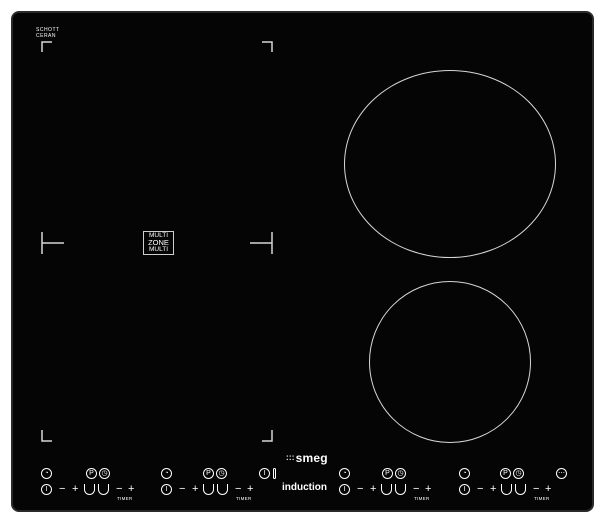  I want to click on multizone-badge: MULTI ZONE MULTI, so click(158, 243).